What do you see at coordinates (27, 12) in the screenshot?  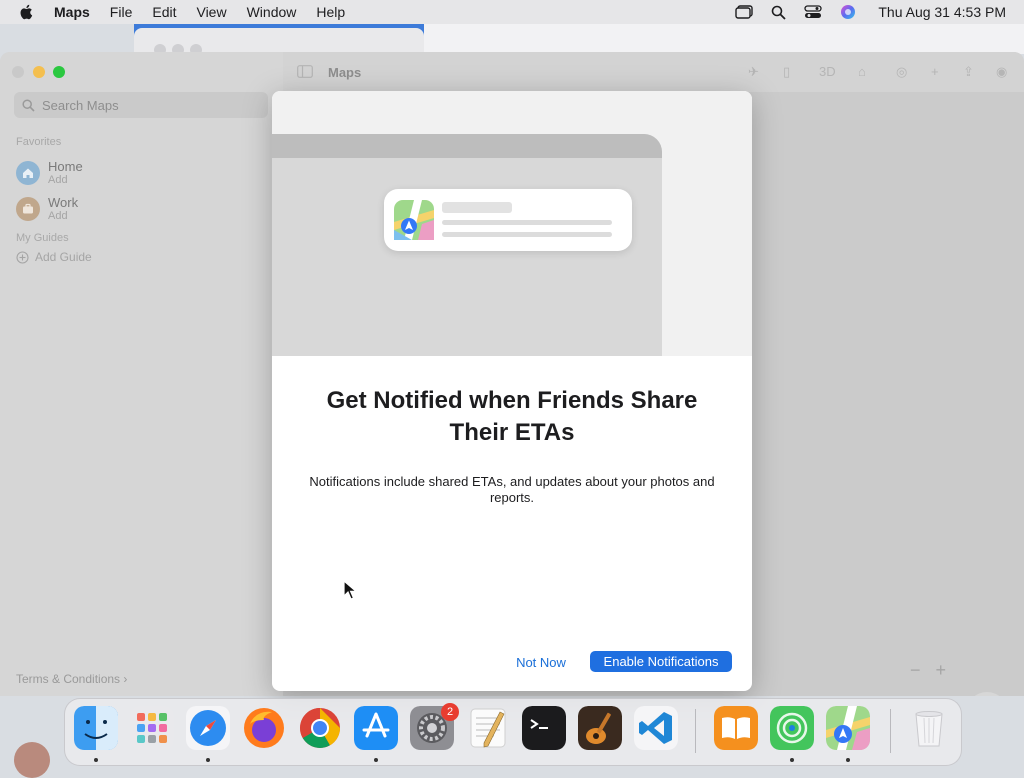 I see `apple-menu-icon` at bounding box center [27, 12].